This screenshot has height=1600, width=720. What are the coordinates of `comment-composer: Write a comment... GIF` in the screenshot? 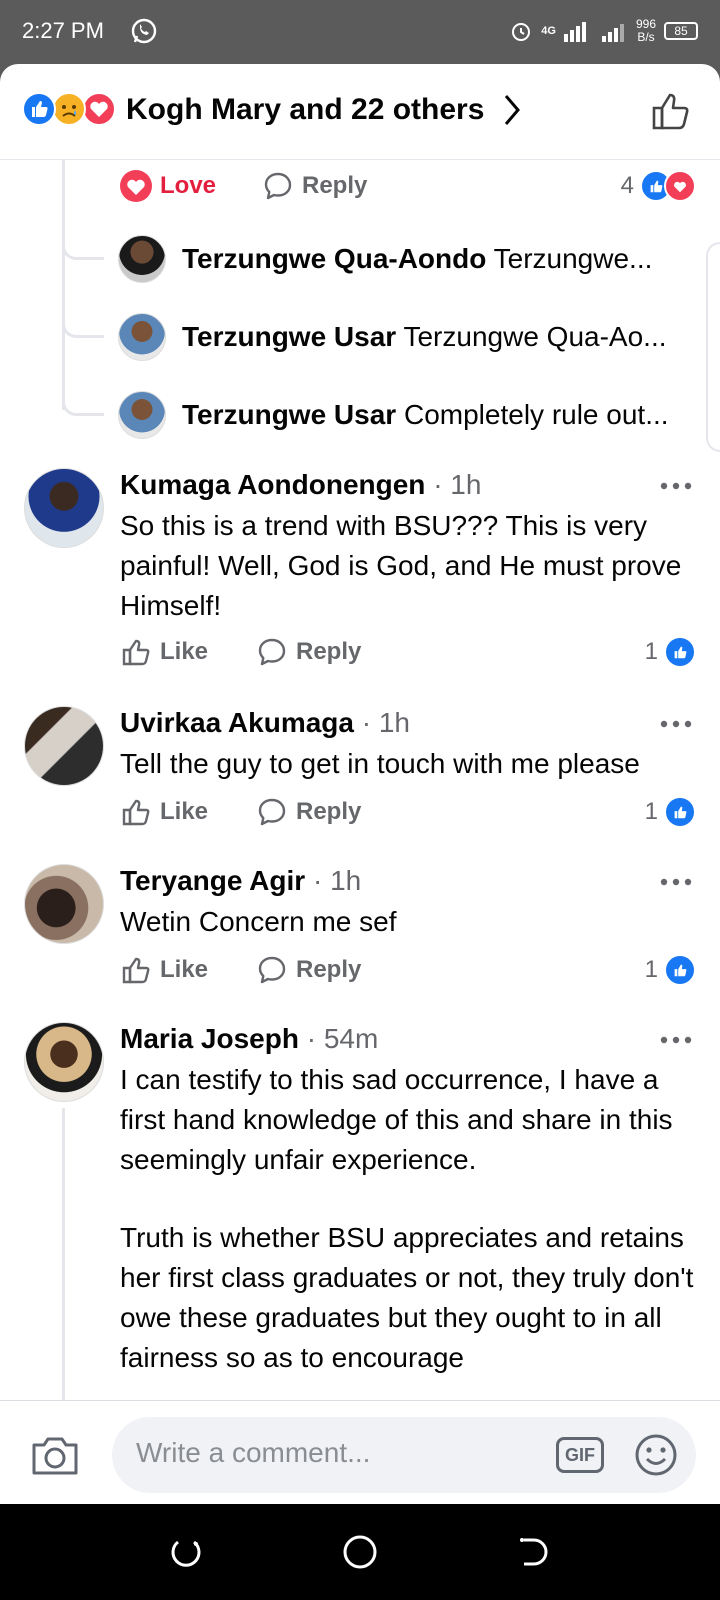 It's located at (360, 1452).